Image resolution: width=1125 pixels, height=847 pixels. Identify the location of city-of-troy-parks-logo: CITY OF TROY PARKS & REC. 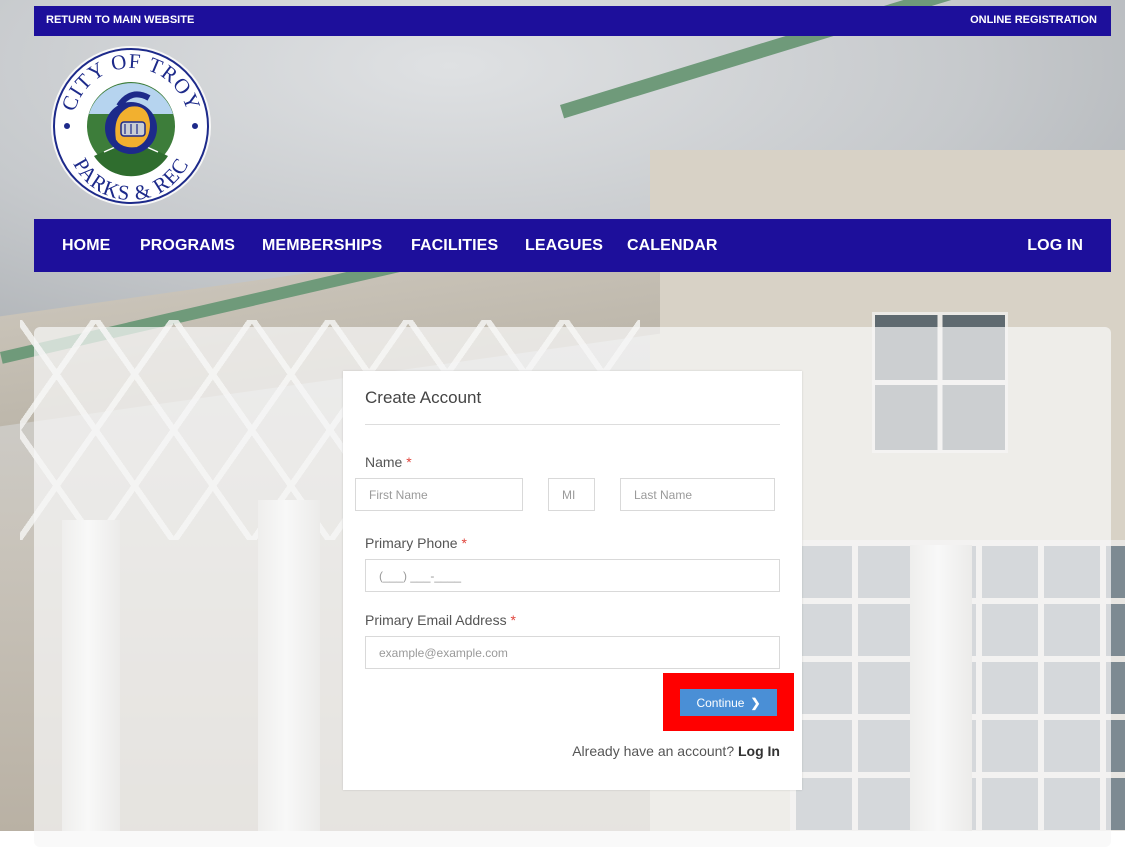
(131, 126).